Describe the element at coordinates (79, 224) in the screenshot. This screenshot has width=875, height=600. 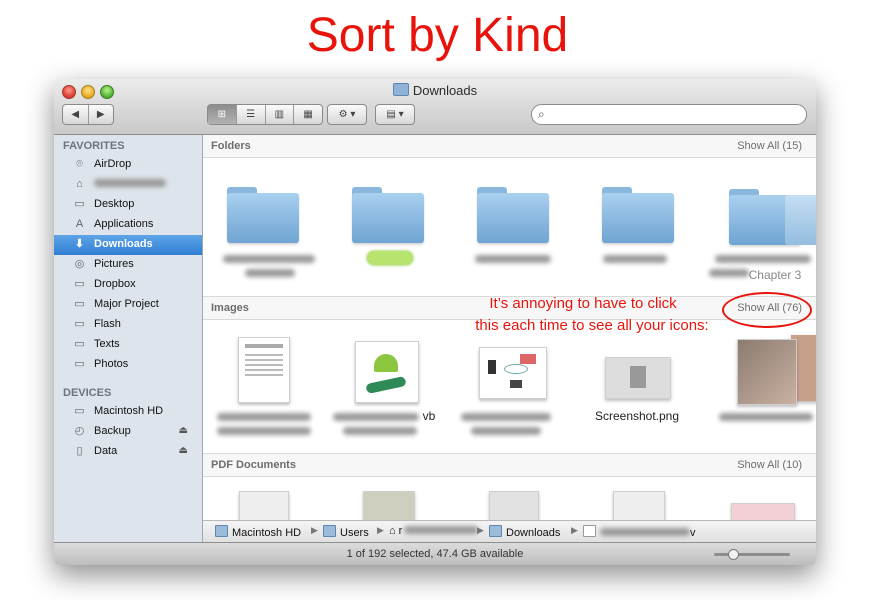
I see `applications-icon: A` at that location.